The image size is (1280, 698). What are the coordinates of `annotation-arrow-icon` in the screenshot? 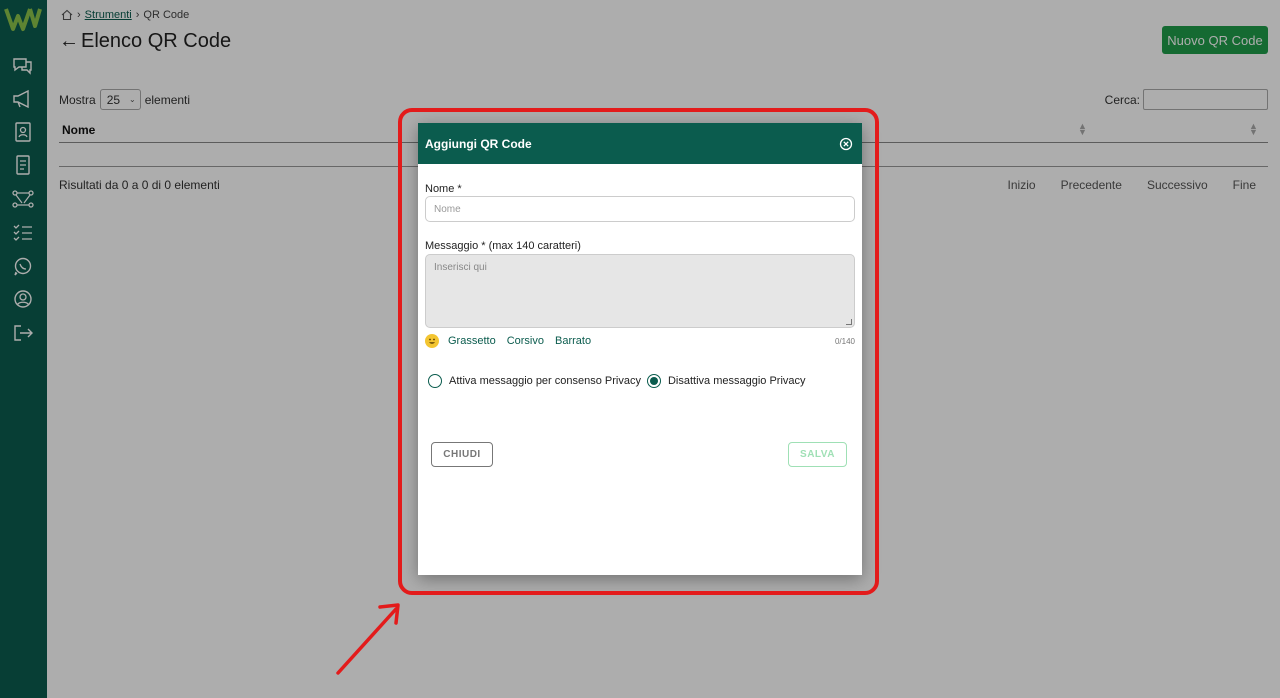 It's located at (368, 639).